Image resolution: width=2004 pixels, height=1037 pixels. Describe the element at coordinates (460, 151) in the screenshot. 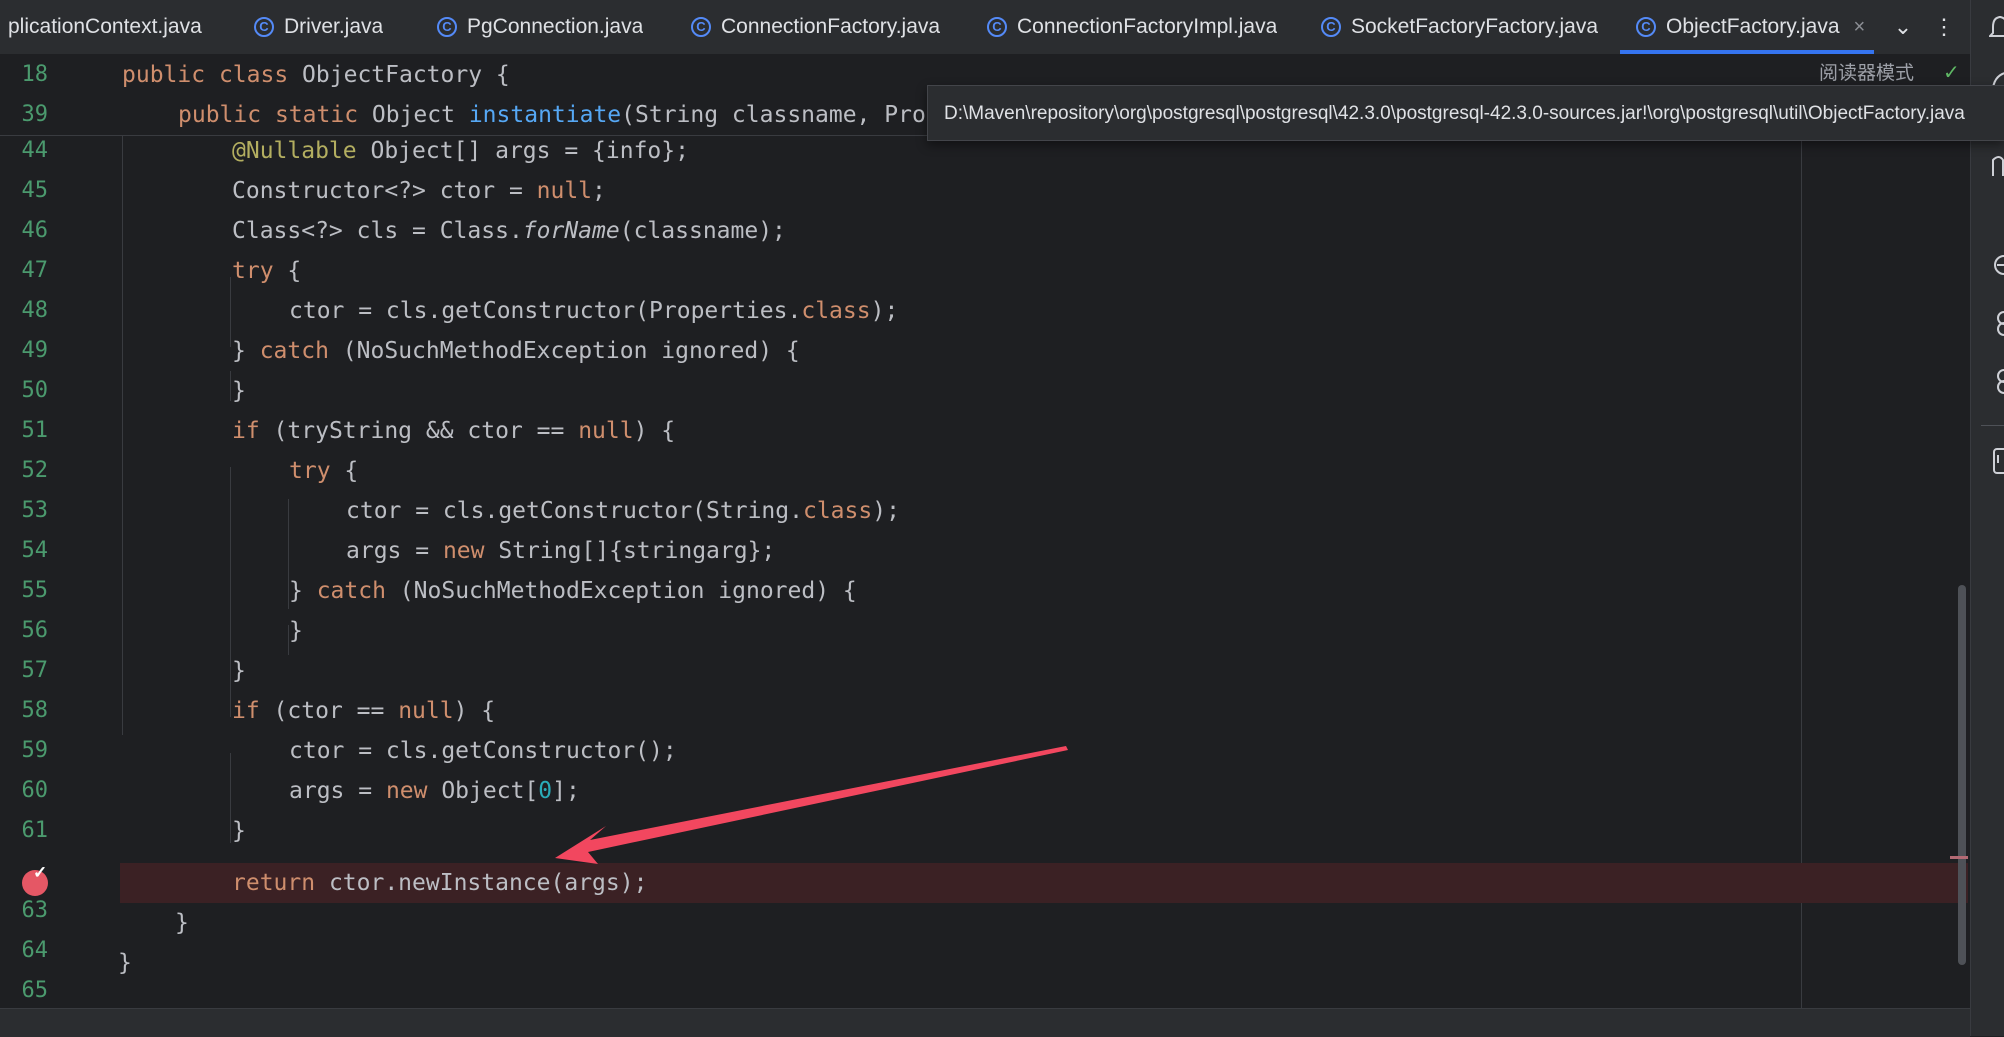

I see `code-line: @Nullable Object[] args = {info};` at that location.